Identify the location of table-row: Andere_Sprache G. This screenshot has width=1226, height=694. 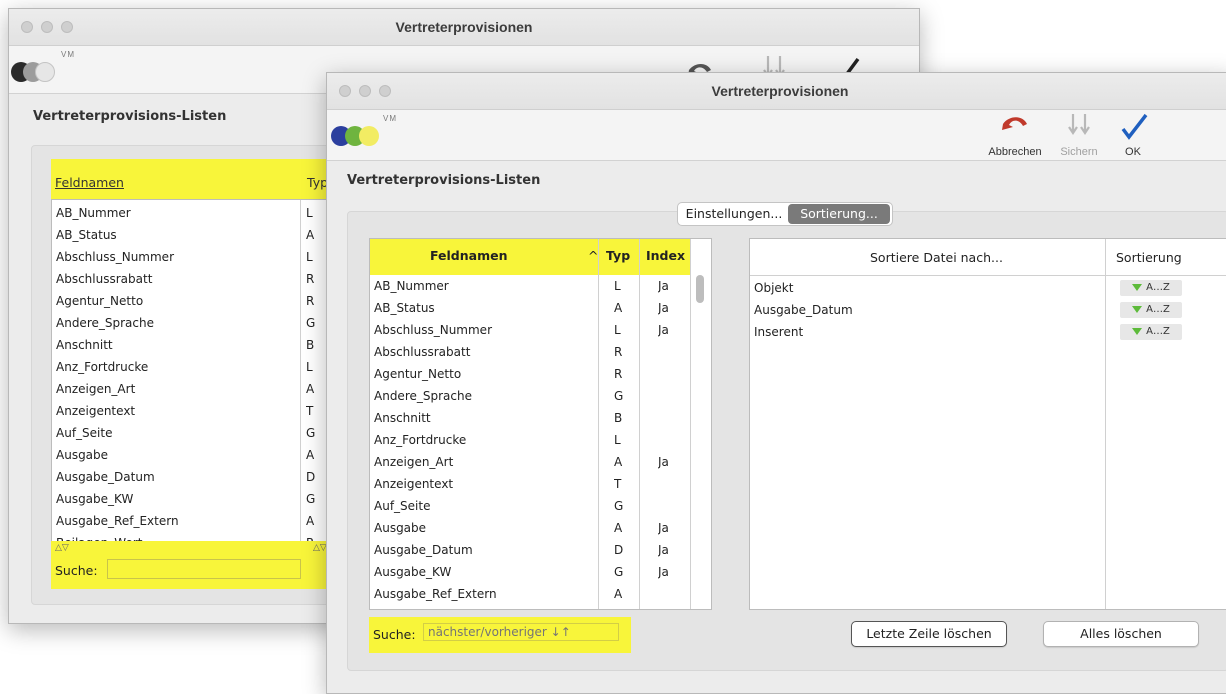
(530, 396).